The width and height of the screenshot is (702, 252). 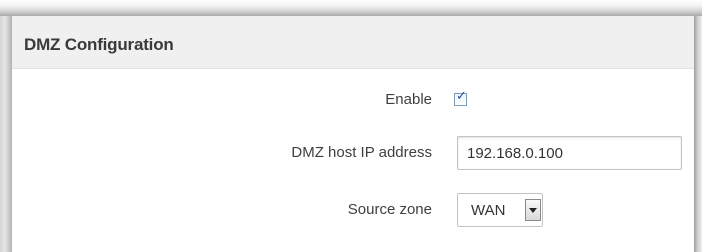 I want to click on source-zone-dropdown-button, so click(x=533, y=210).